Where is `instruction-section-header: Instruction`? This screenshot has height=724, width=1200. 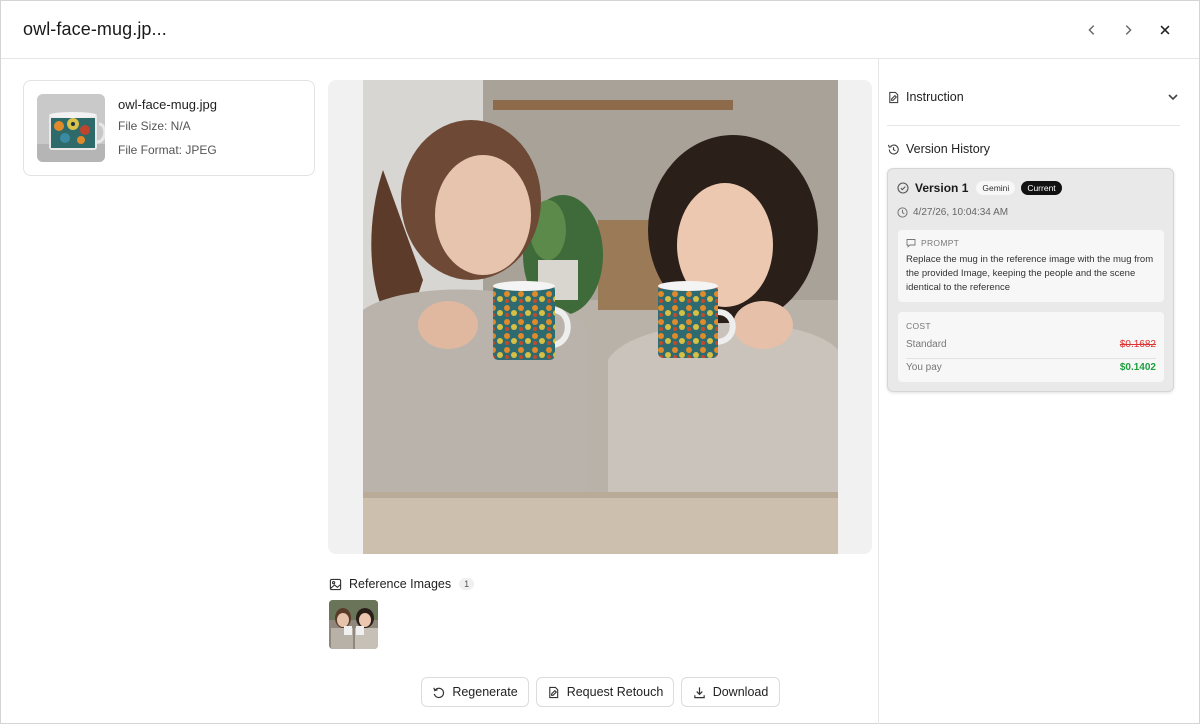
instruction-section-header: Instruction is located at coordinates (925, 97).